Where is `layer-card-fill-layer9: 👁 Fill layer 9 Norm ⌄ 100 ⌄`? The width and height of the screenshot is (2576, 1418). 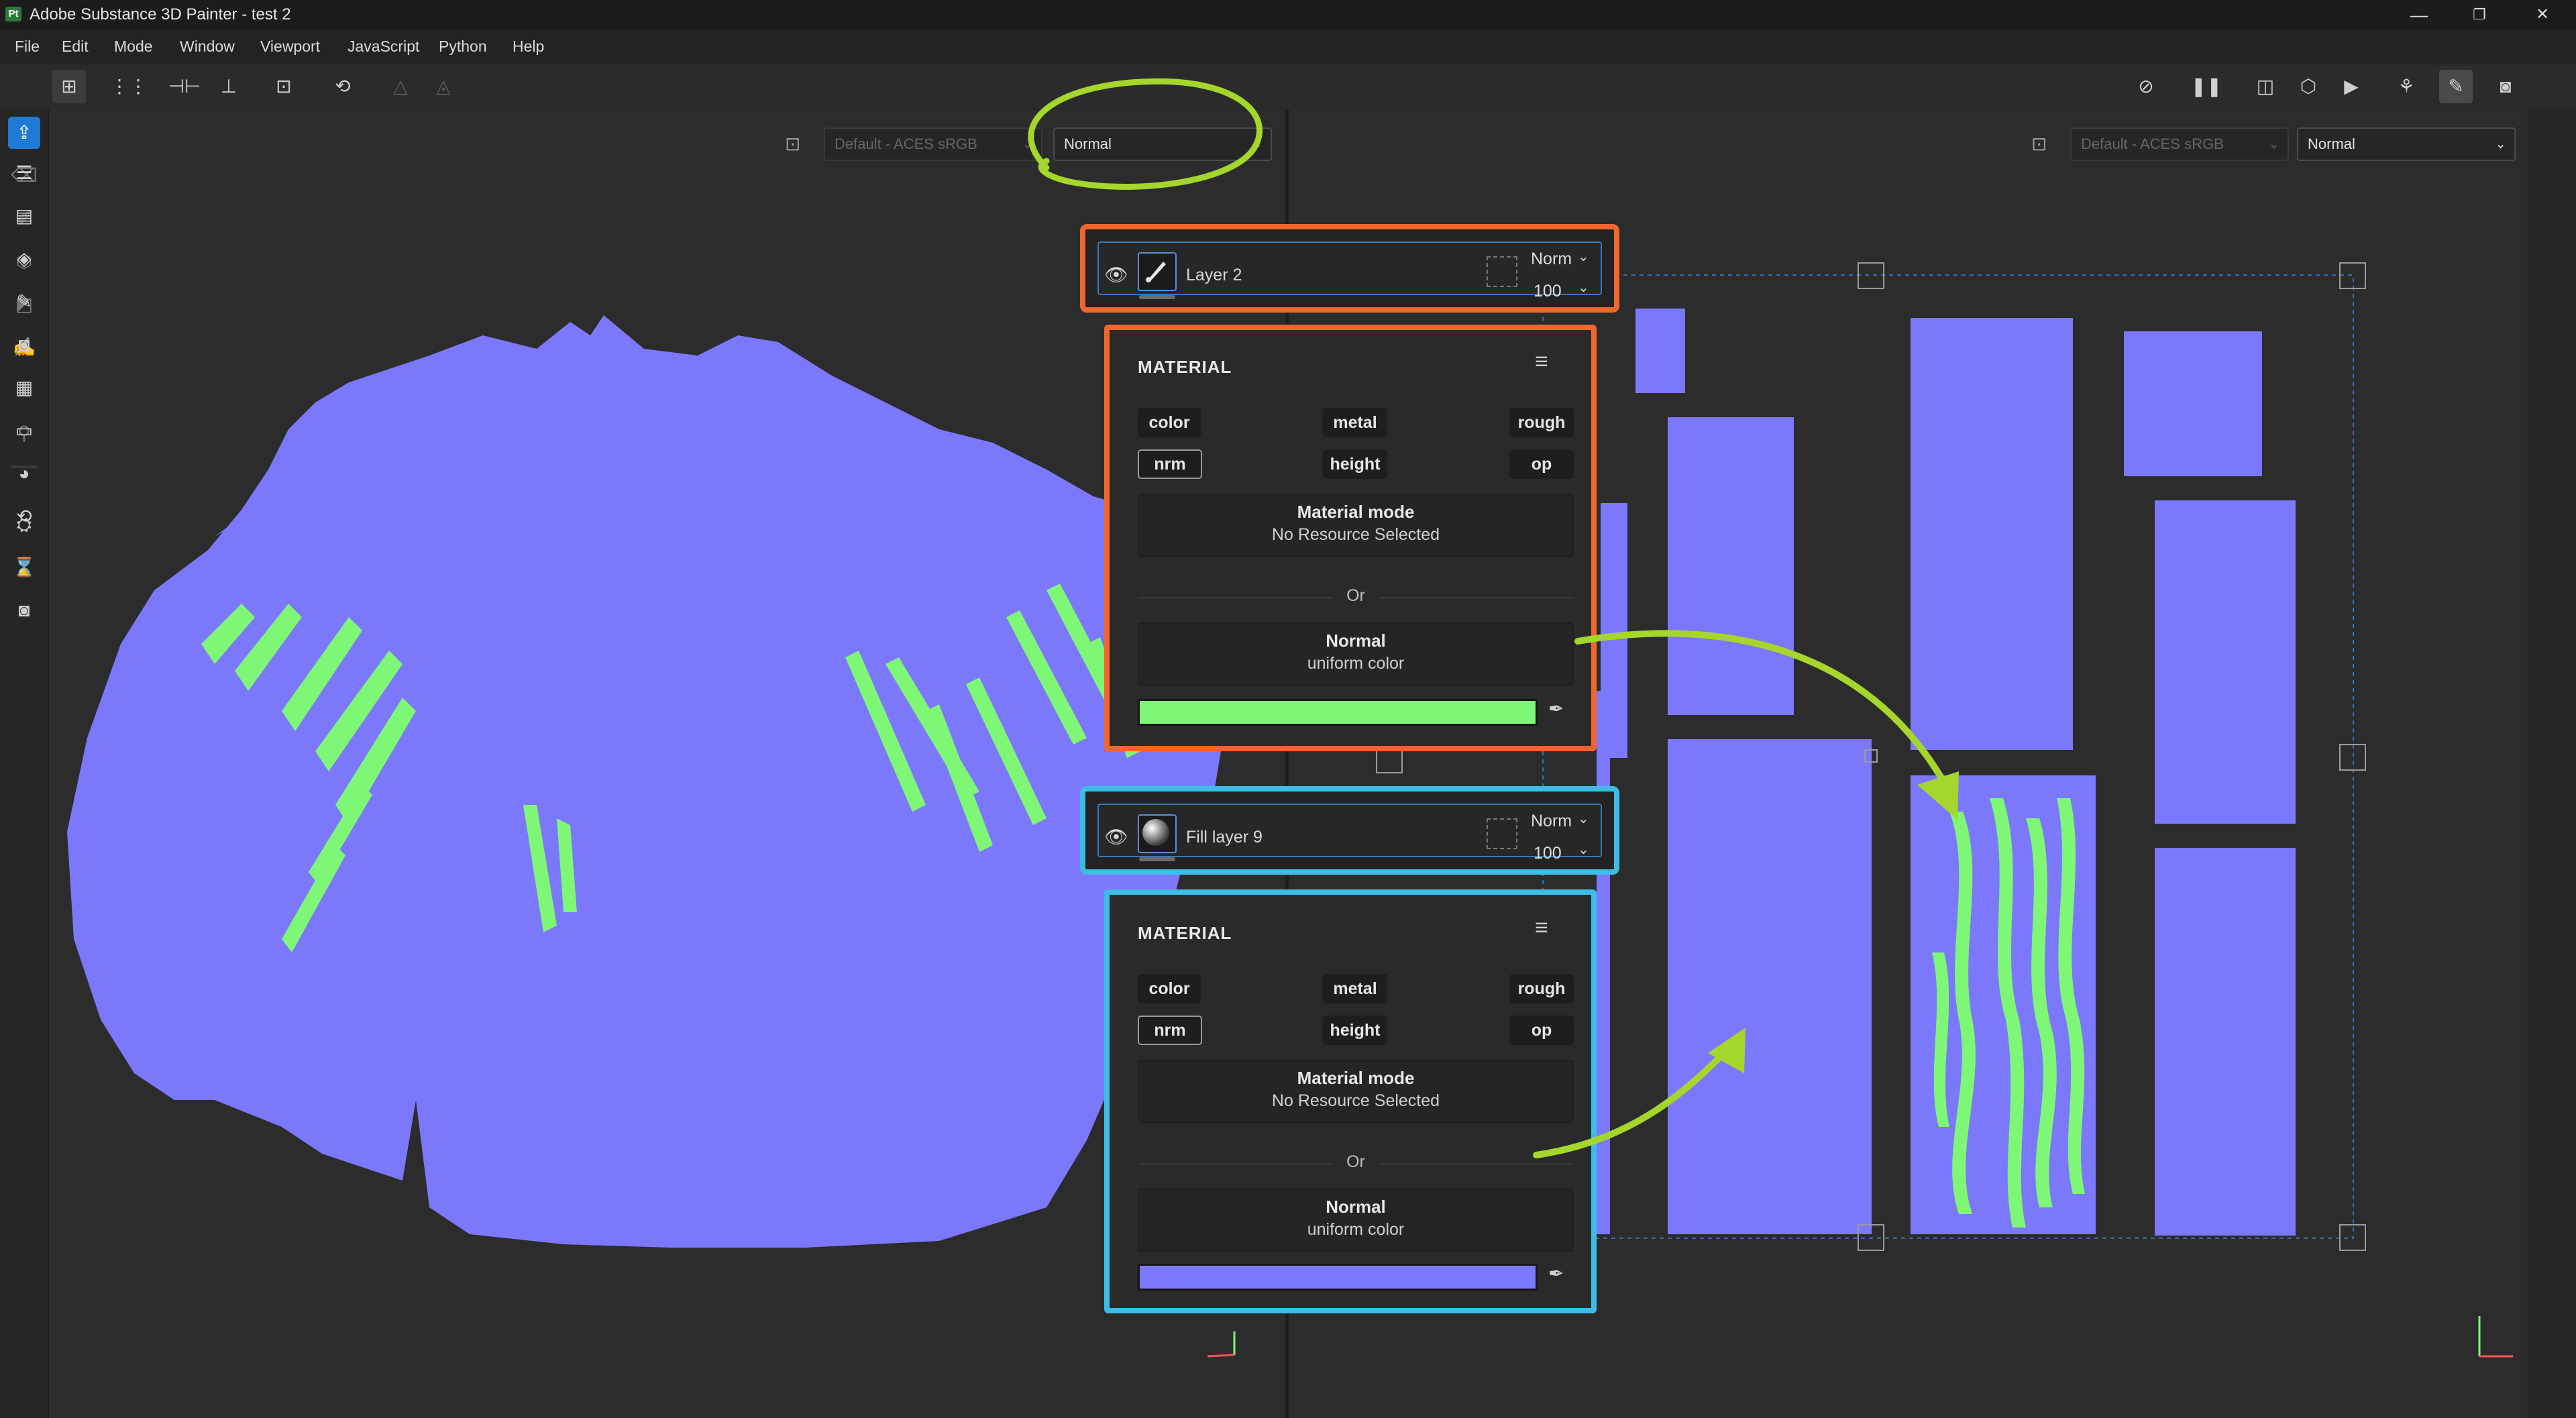 layer-card-fill-layer9: 👁 Fill layer 9 Norm ⌄ 100 ⌄ is located at coordinates (1349, 830).